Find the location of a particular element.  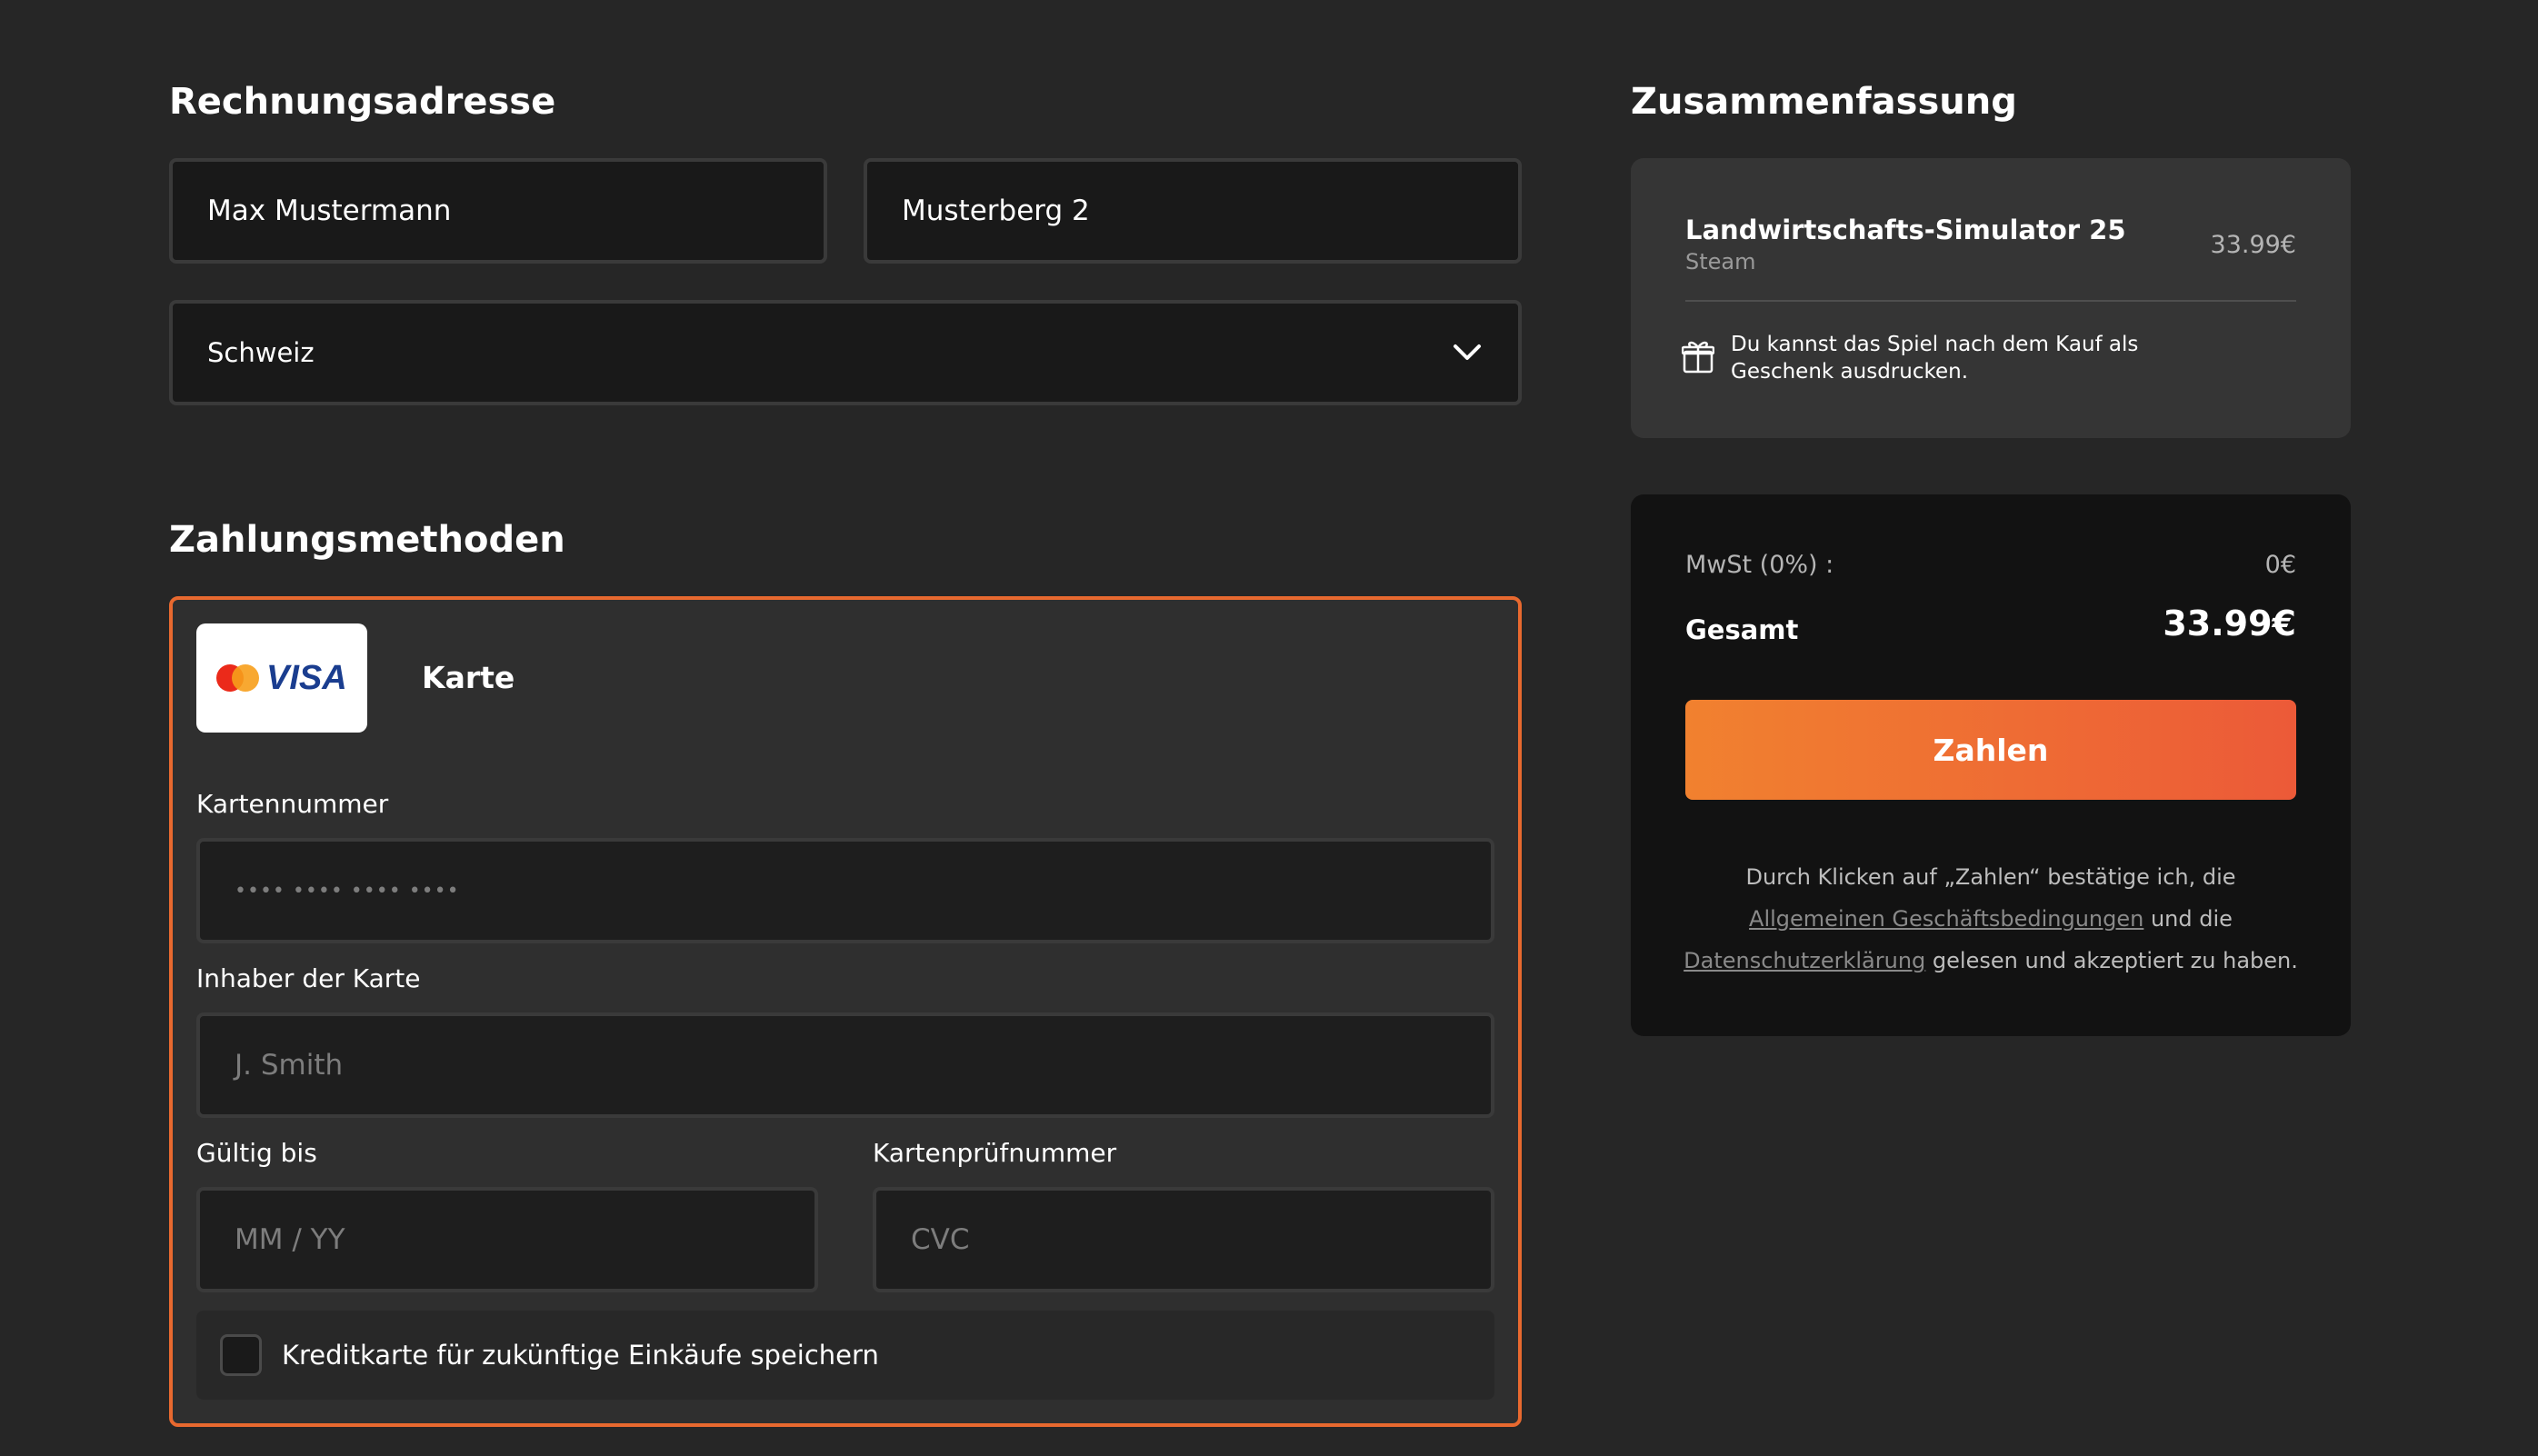

terms-link: Allgemeinen Geschäftsbedingungen is located at coordinates (1946, 919).